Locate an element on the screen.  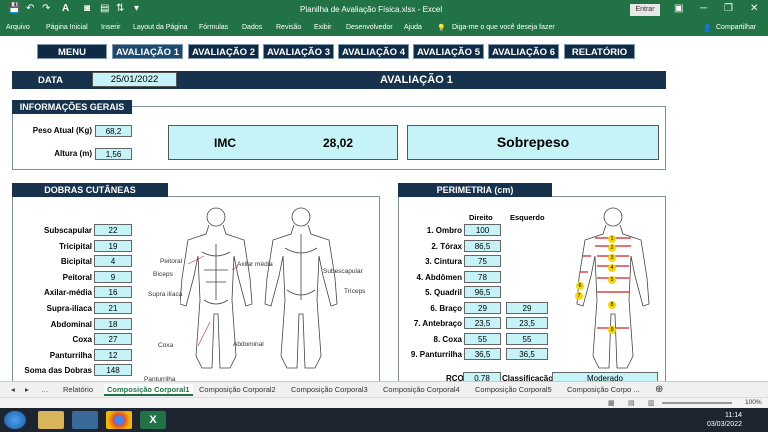
tab-arquivo: Arquivo is located at coordinates (18, 27).